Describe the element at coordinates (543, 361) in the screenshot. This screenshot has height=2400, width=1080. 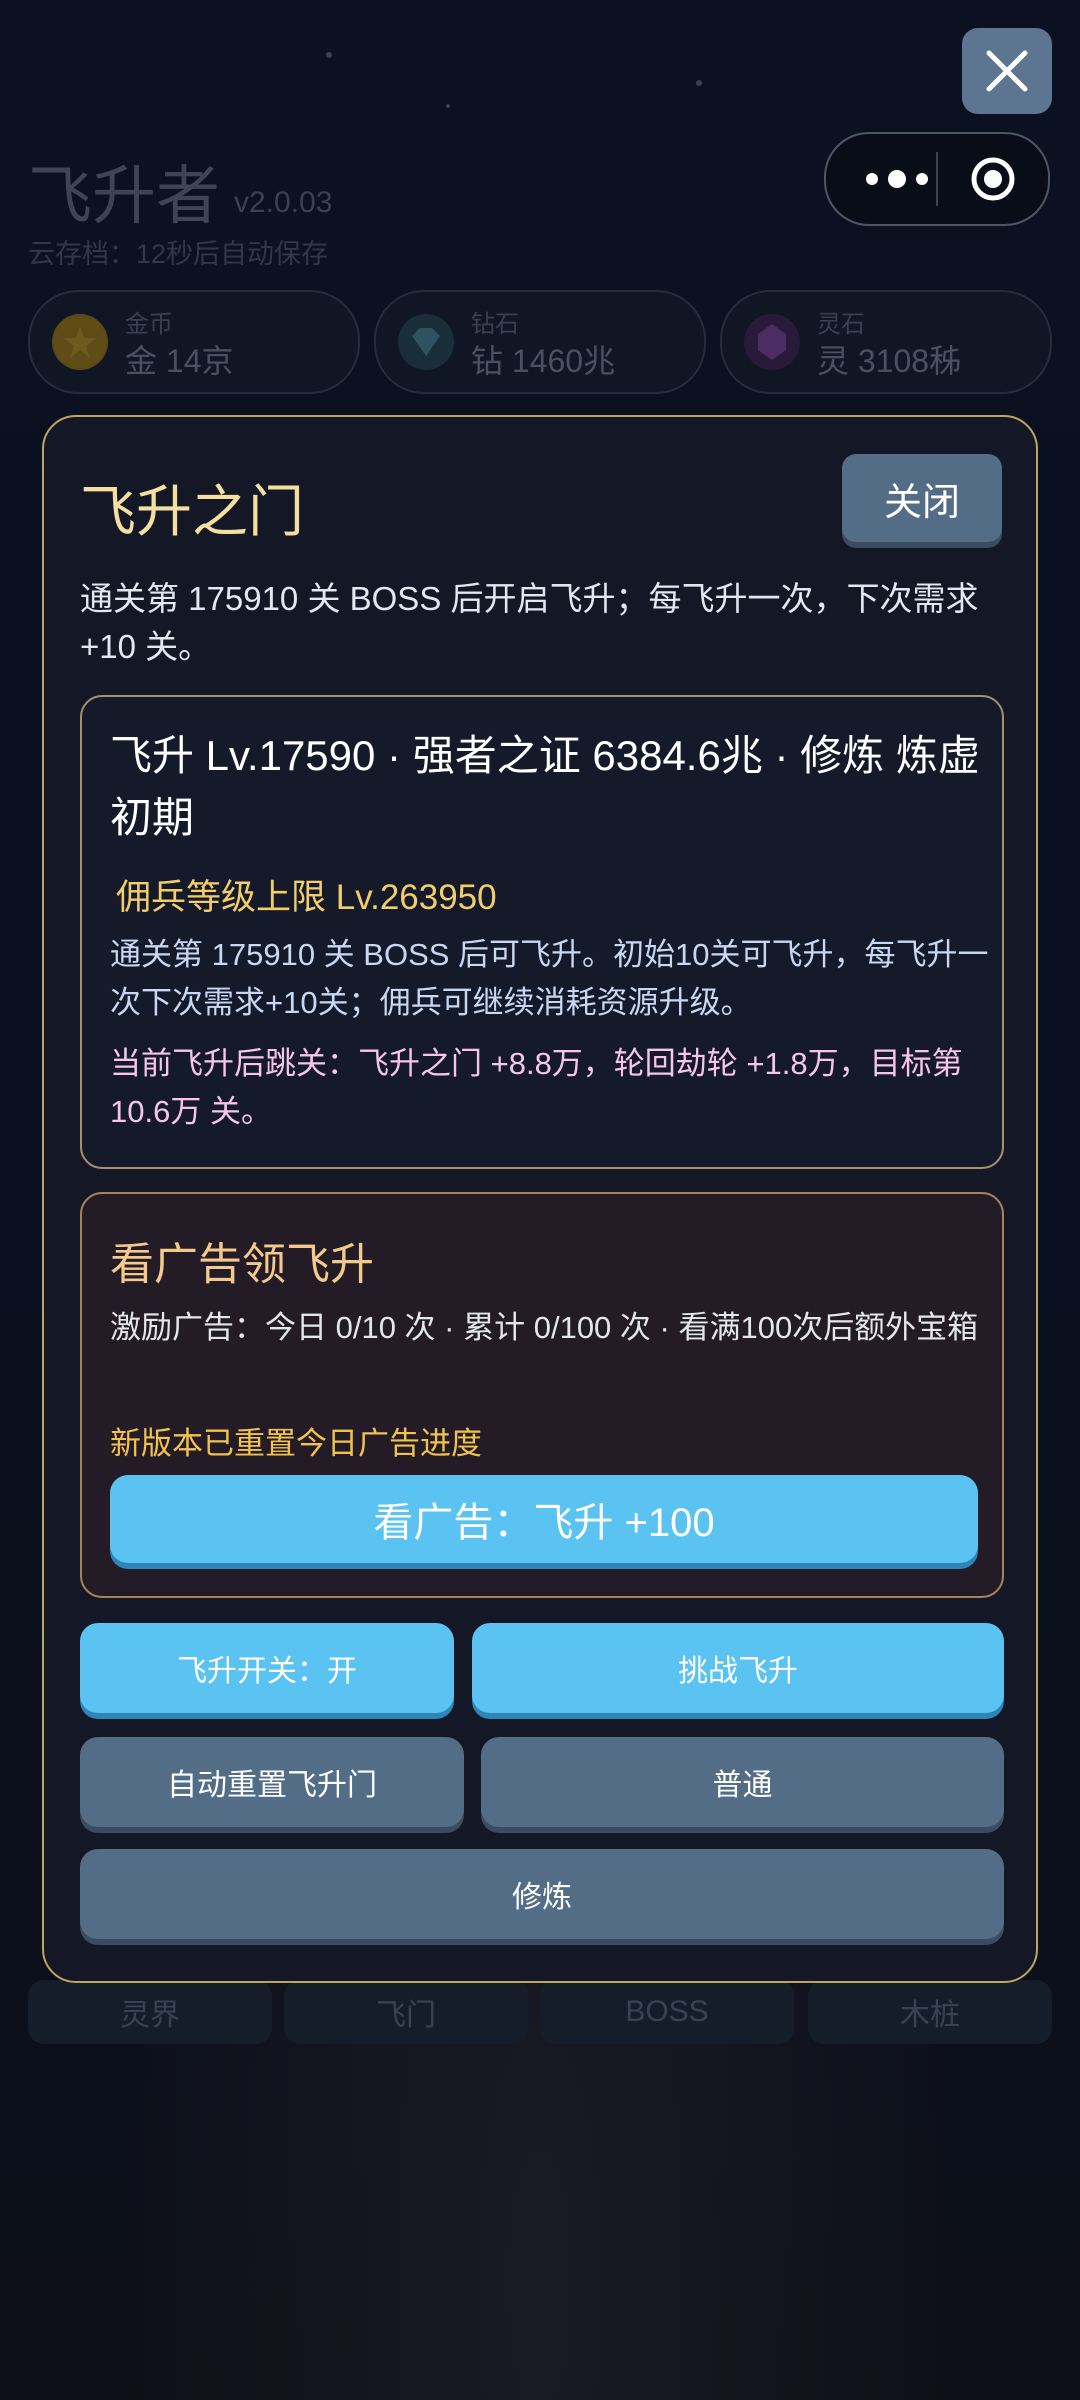
I see `resource-value: 钻 1460兆` at that location.